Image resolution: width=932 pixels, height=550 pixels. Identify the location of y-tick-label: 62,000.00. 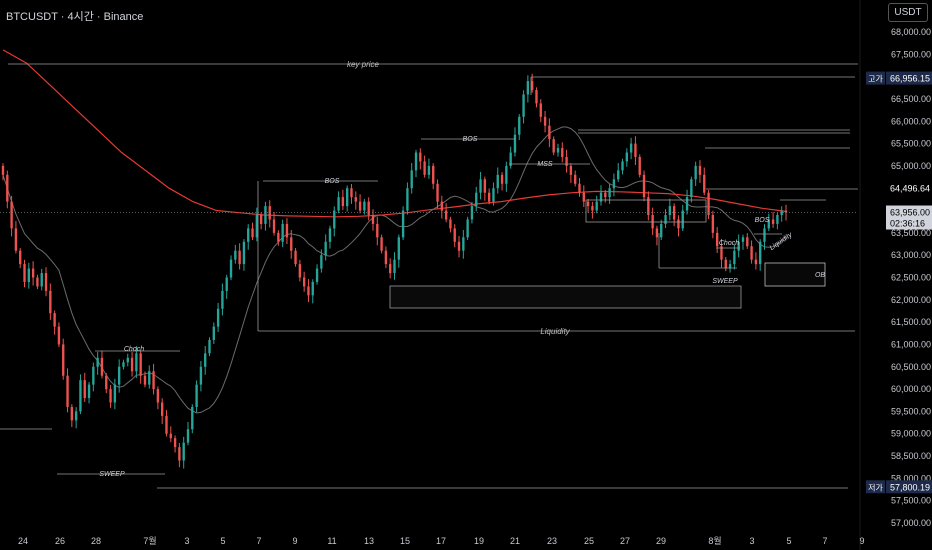
(911, 300).